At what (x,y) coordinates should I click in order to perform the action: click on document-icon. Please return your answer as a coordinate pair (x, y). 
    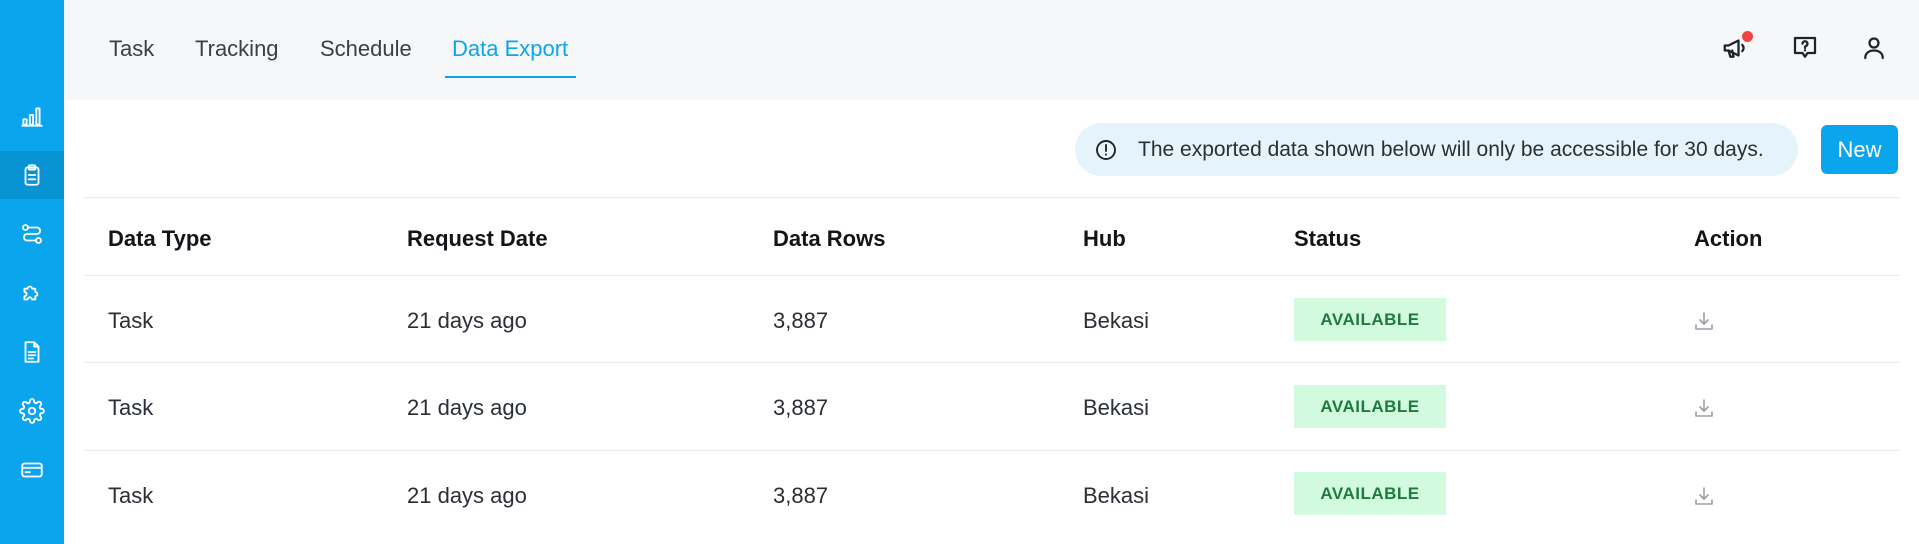
    Looking at the image, I should click on (32, 352).